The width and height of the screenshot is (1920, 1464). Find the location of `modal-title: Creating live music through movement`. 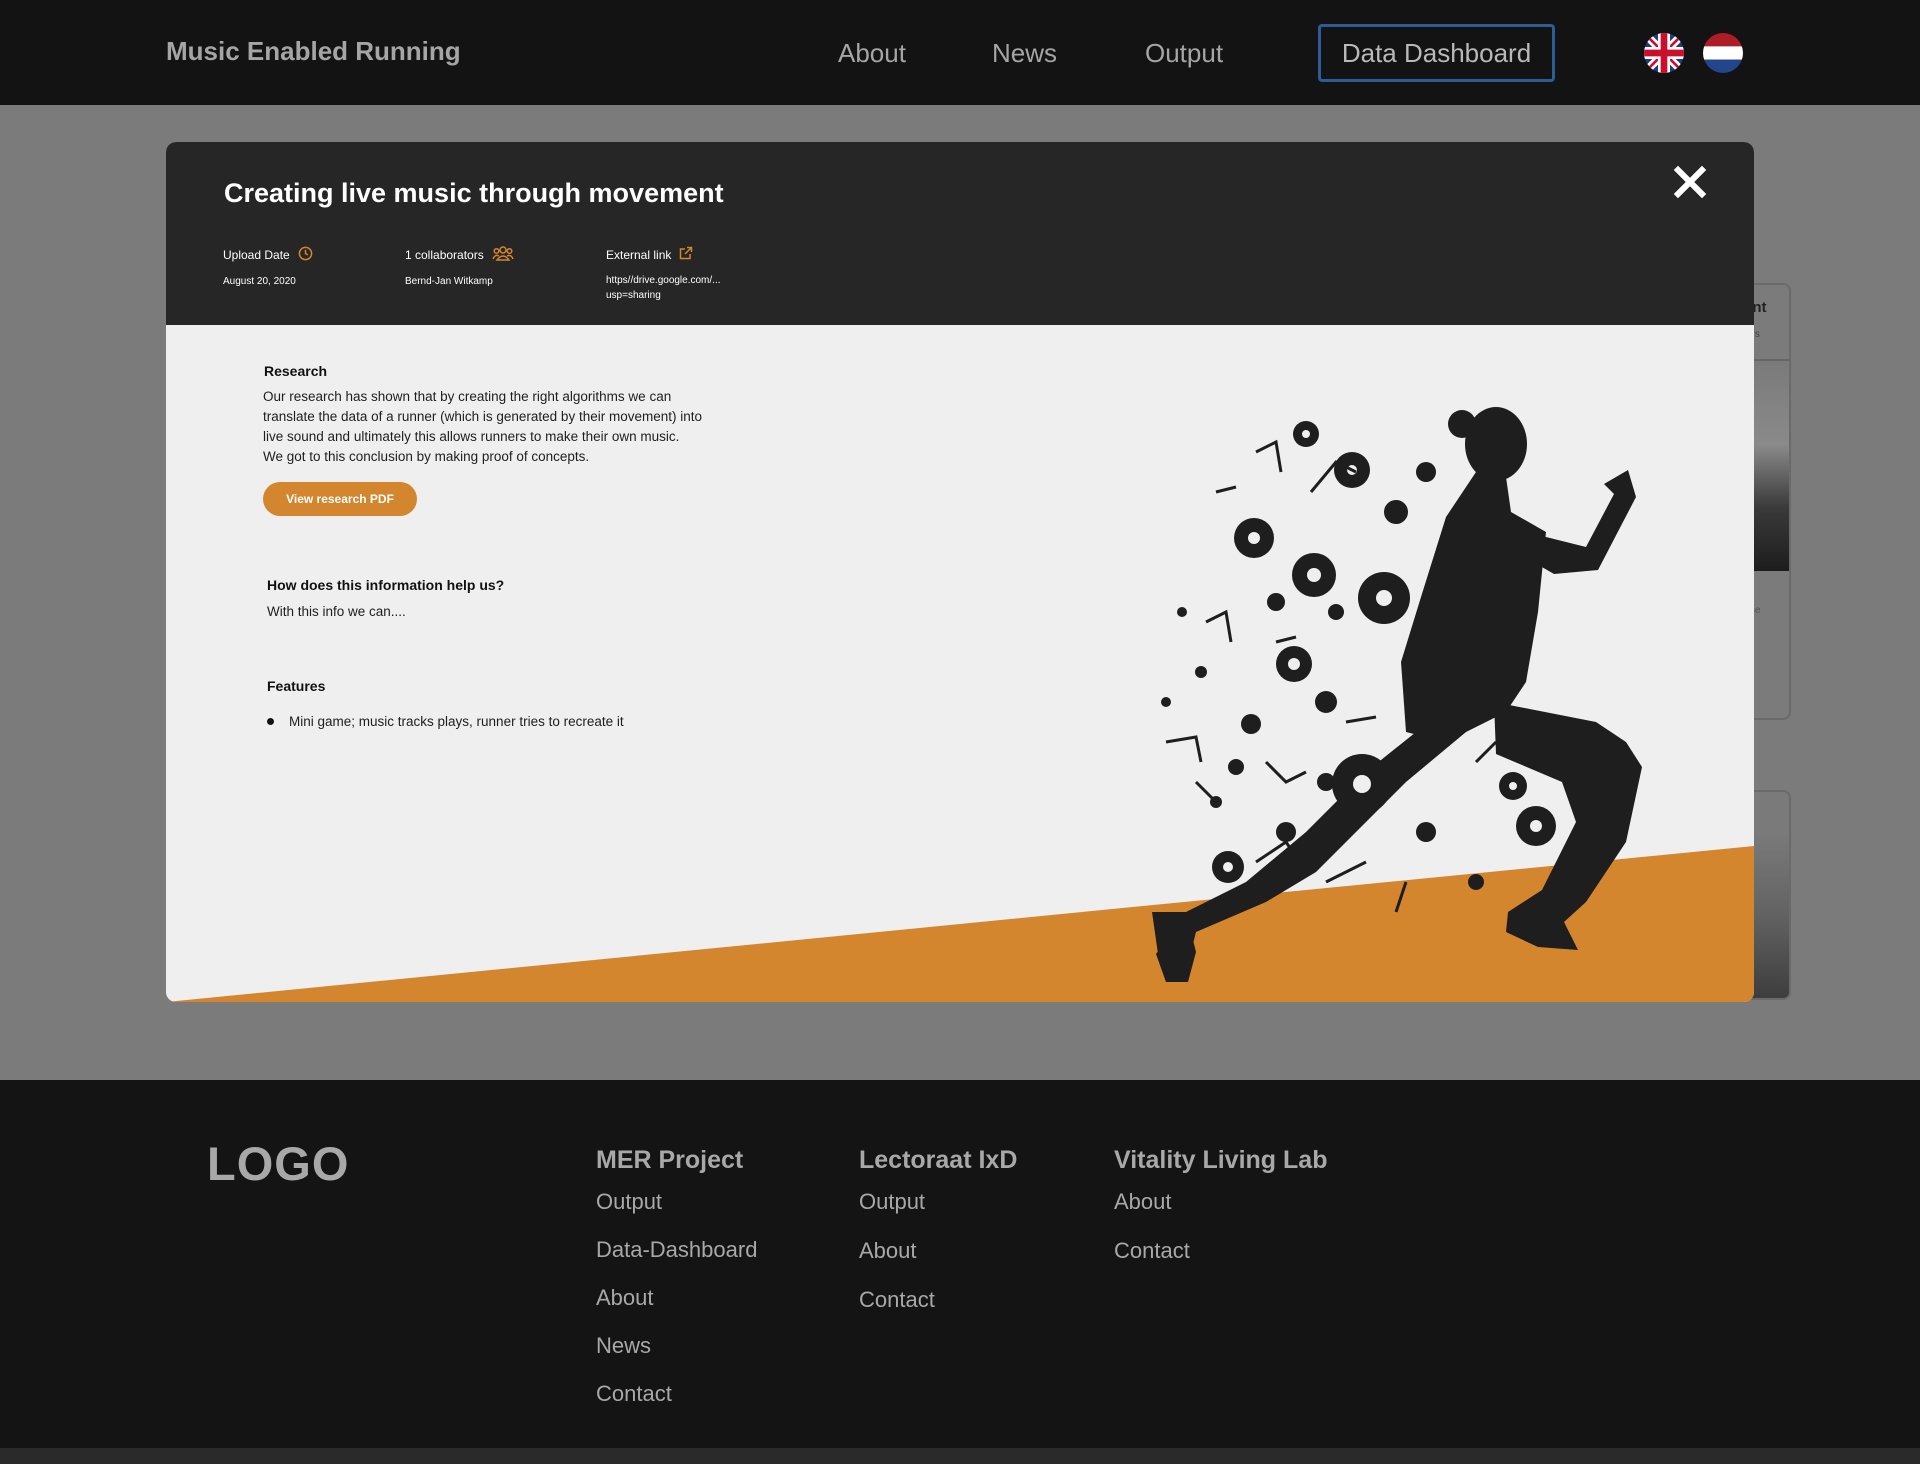

modal-title: Creating live music through movement is located at coordinates (474, 193).